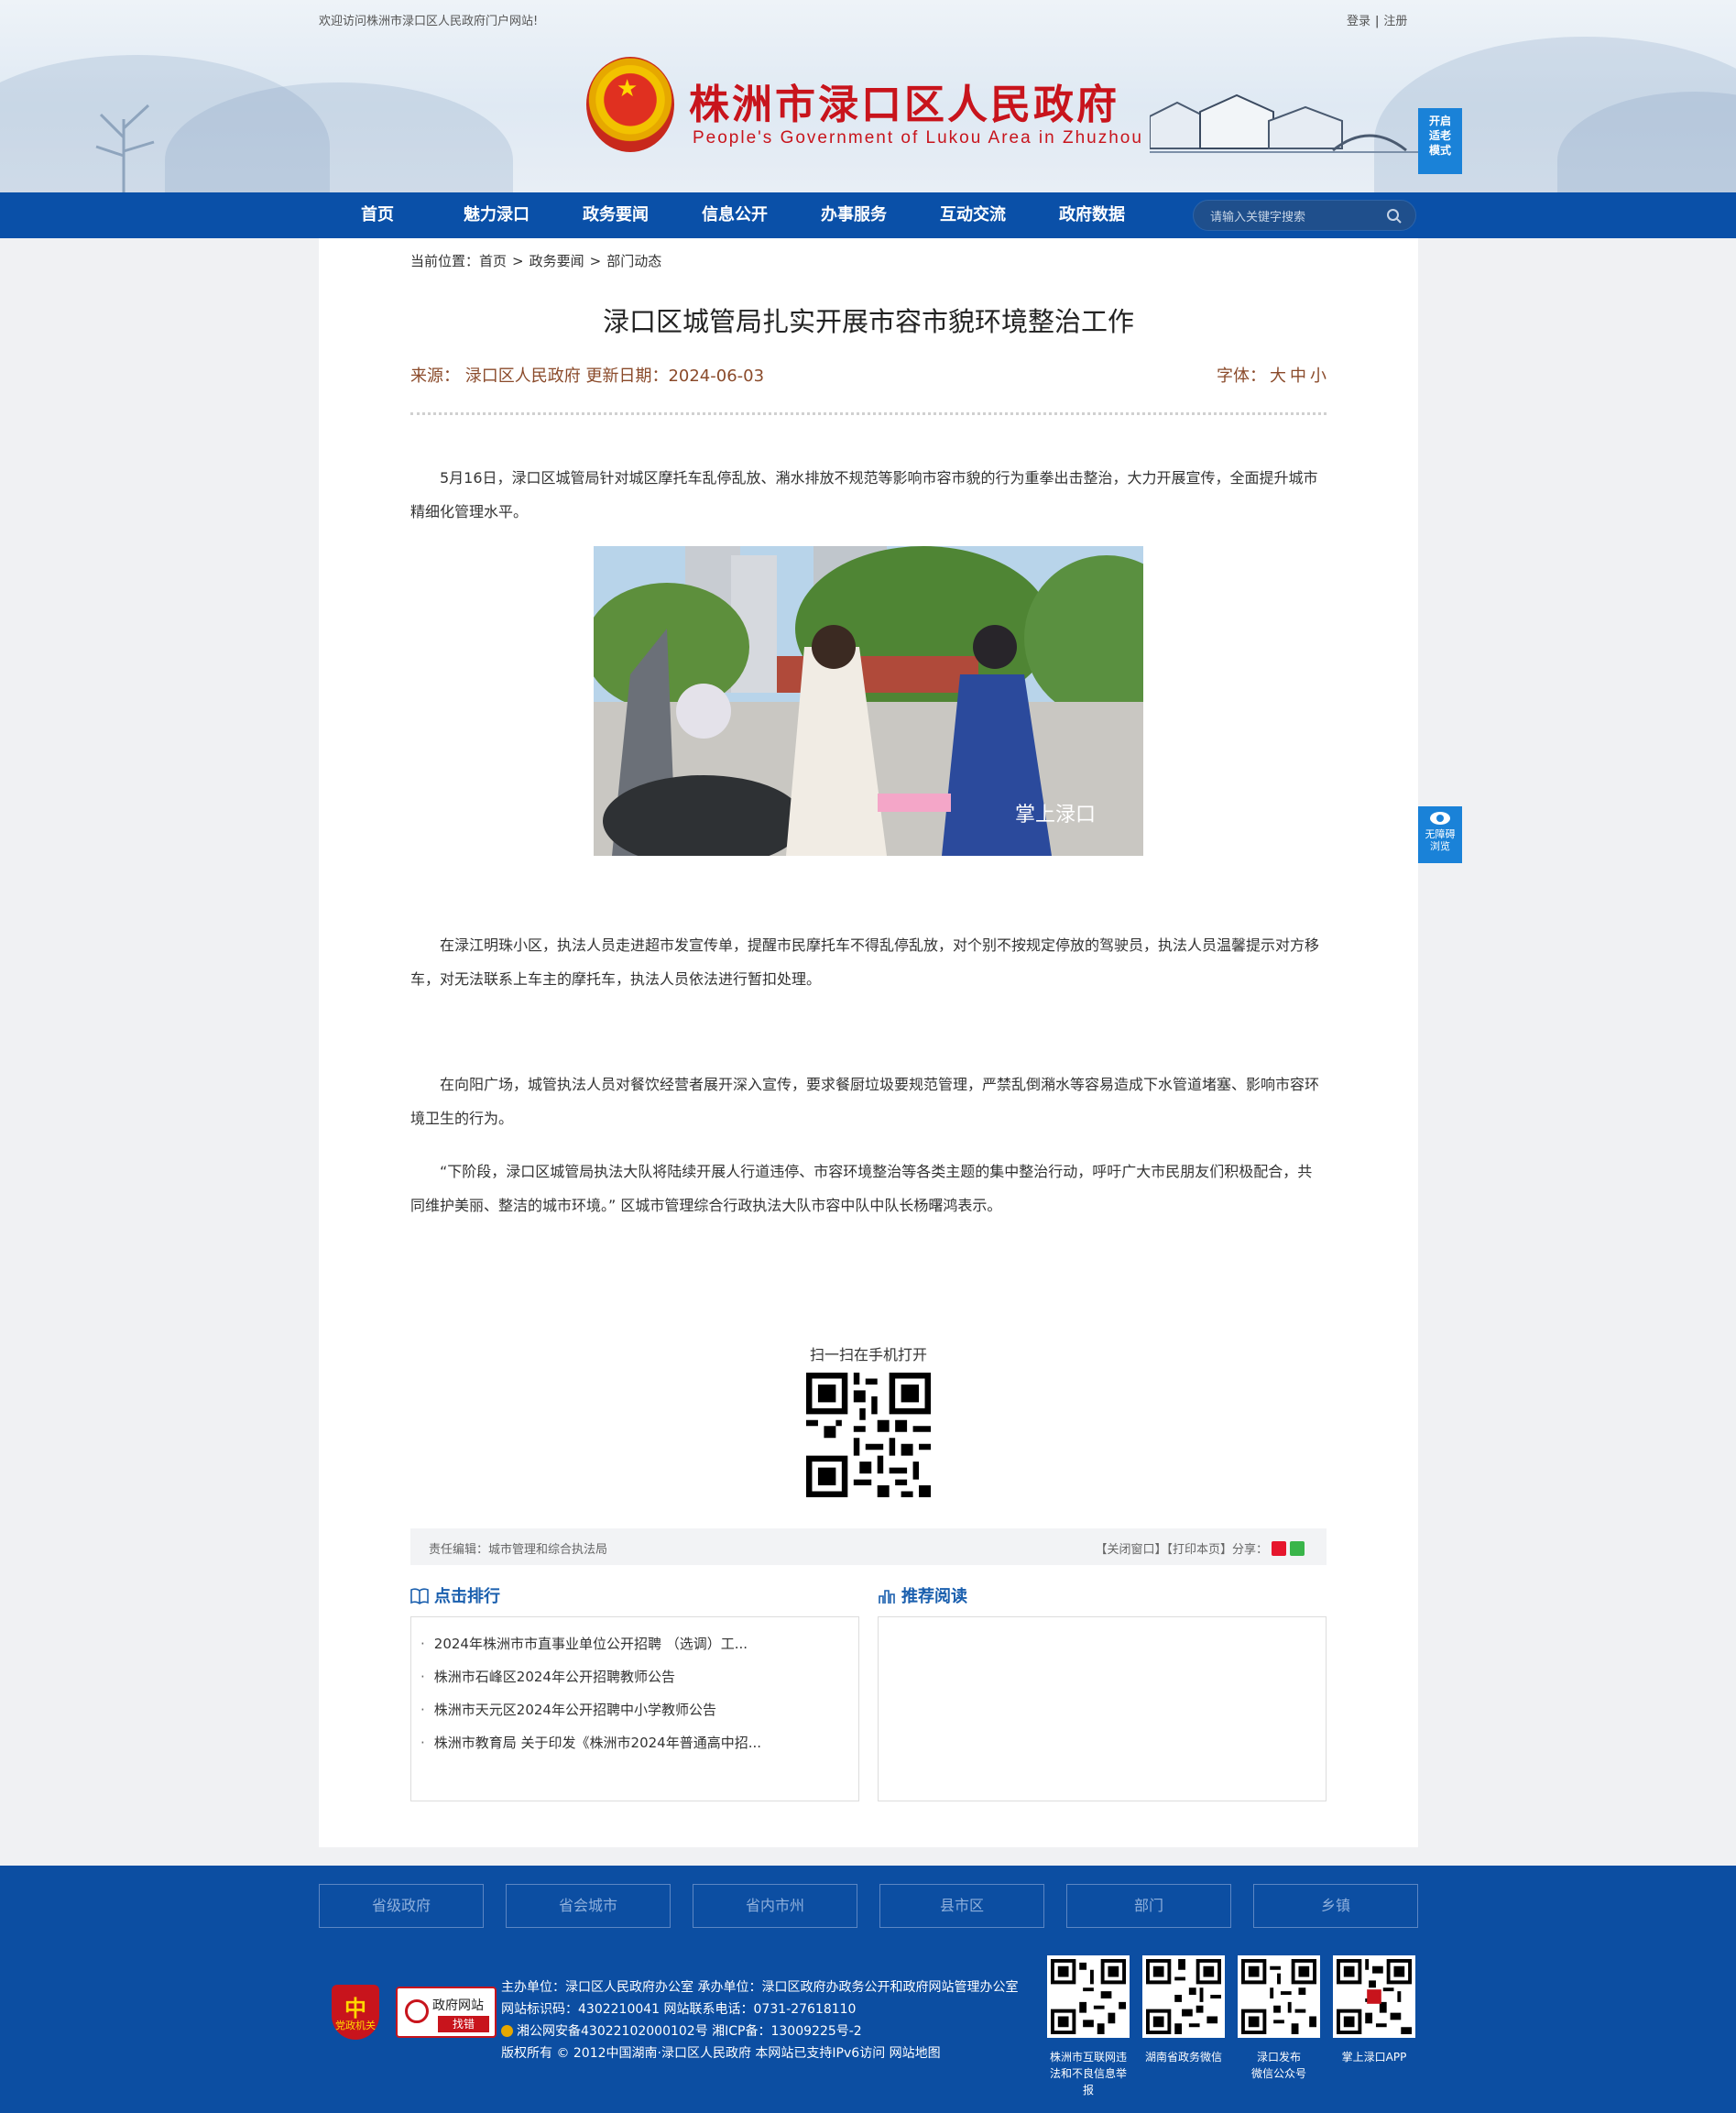  What do you see at coordinates (1278, 376) in the screenshot?
I see `font-size-large: 大` at bounding box center [1278, 376].